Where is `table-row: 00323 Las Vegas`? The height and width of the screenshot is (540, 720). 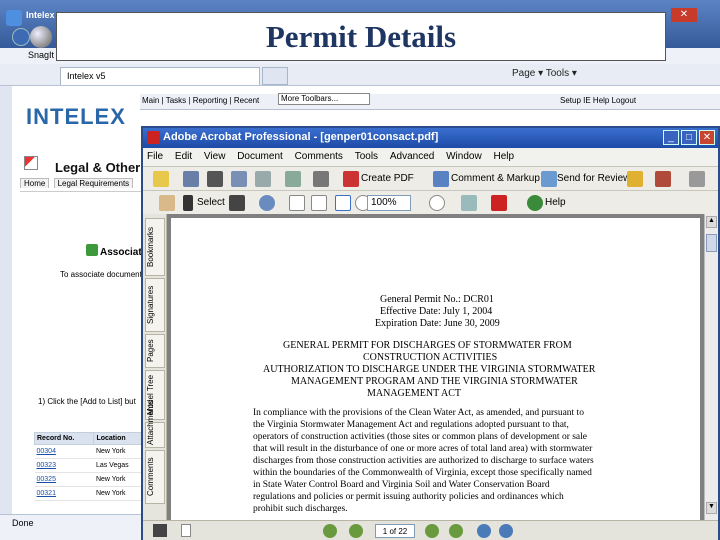 table-row: 00323 Las Vegas is located at coordinates (90, 465).